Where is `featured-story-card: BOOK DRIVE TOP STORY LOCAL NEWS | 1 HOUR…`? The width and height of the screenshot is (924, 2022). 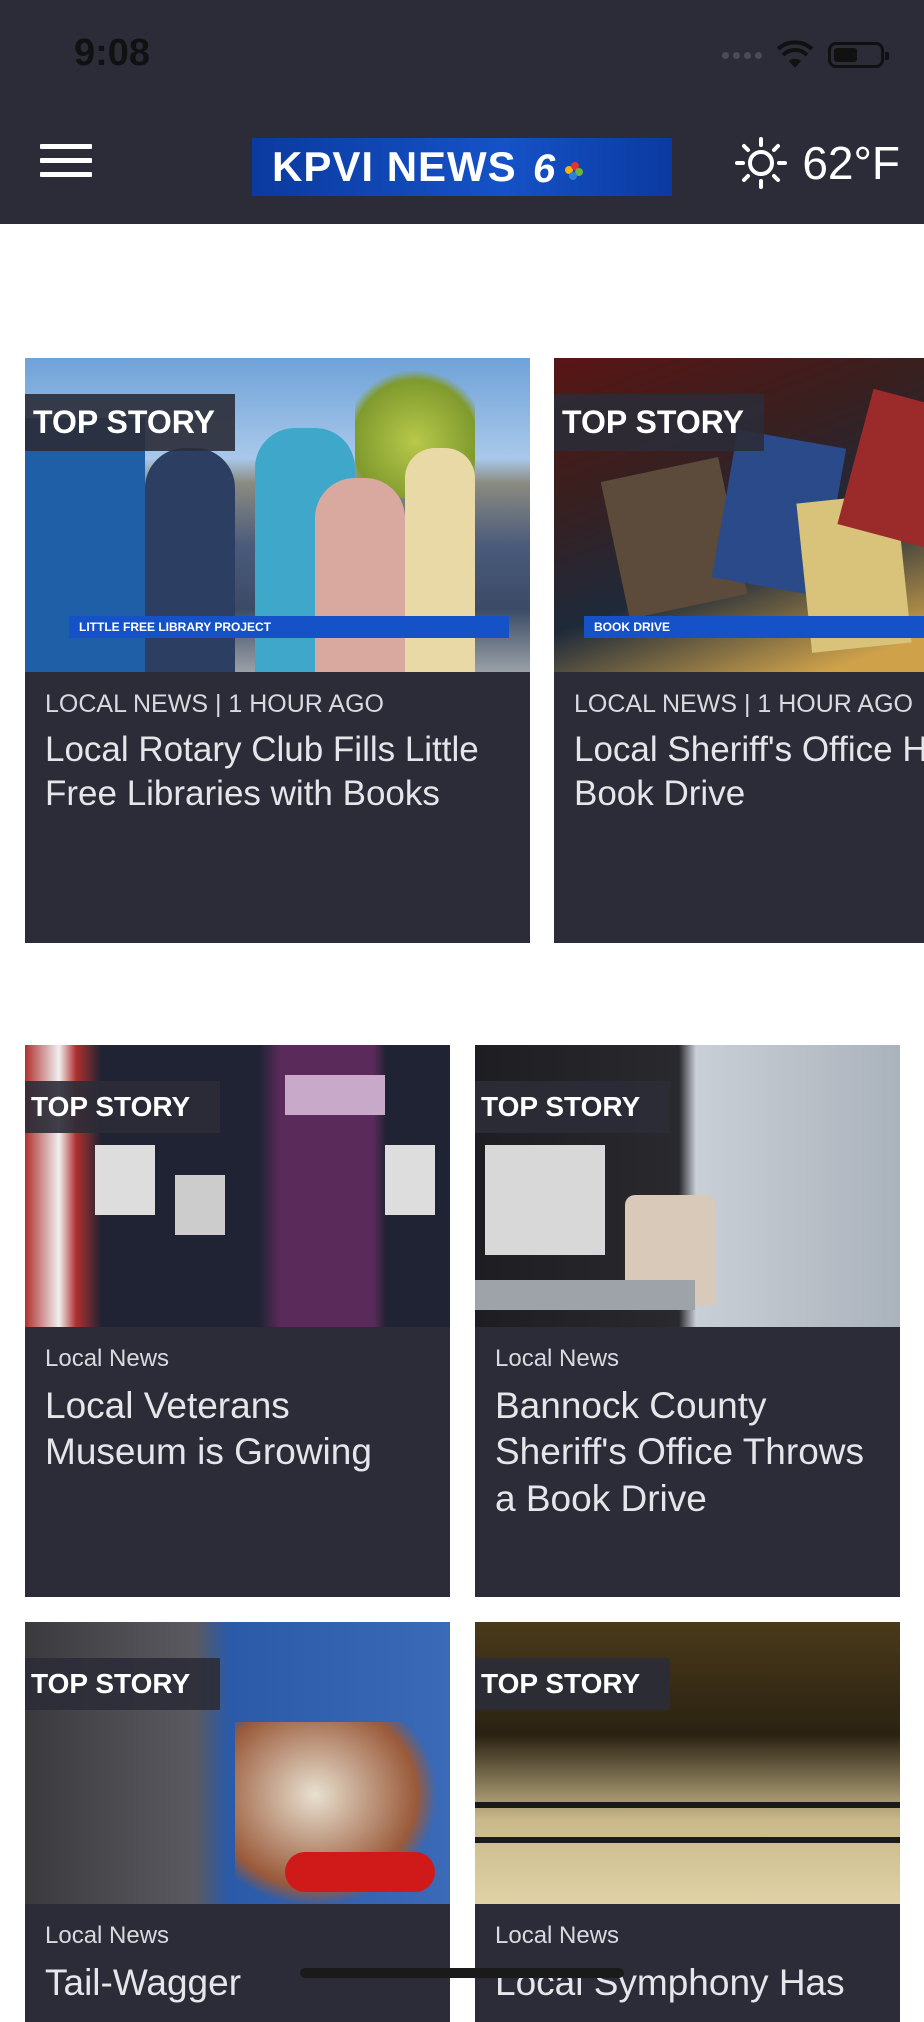
featured-story-card: BOOK DRIVE TOP STORY LOCAL NEWS | 1 HOUR… is located at coordinates (739, 650).